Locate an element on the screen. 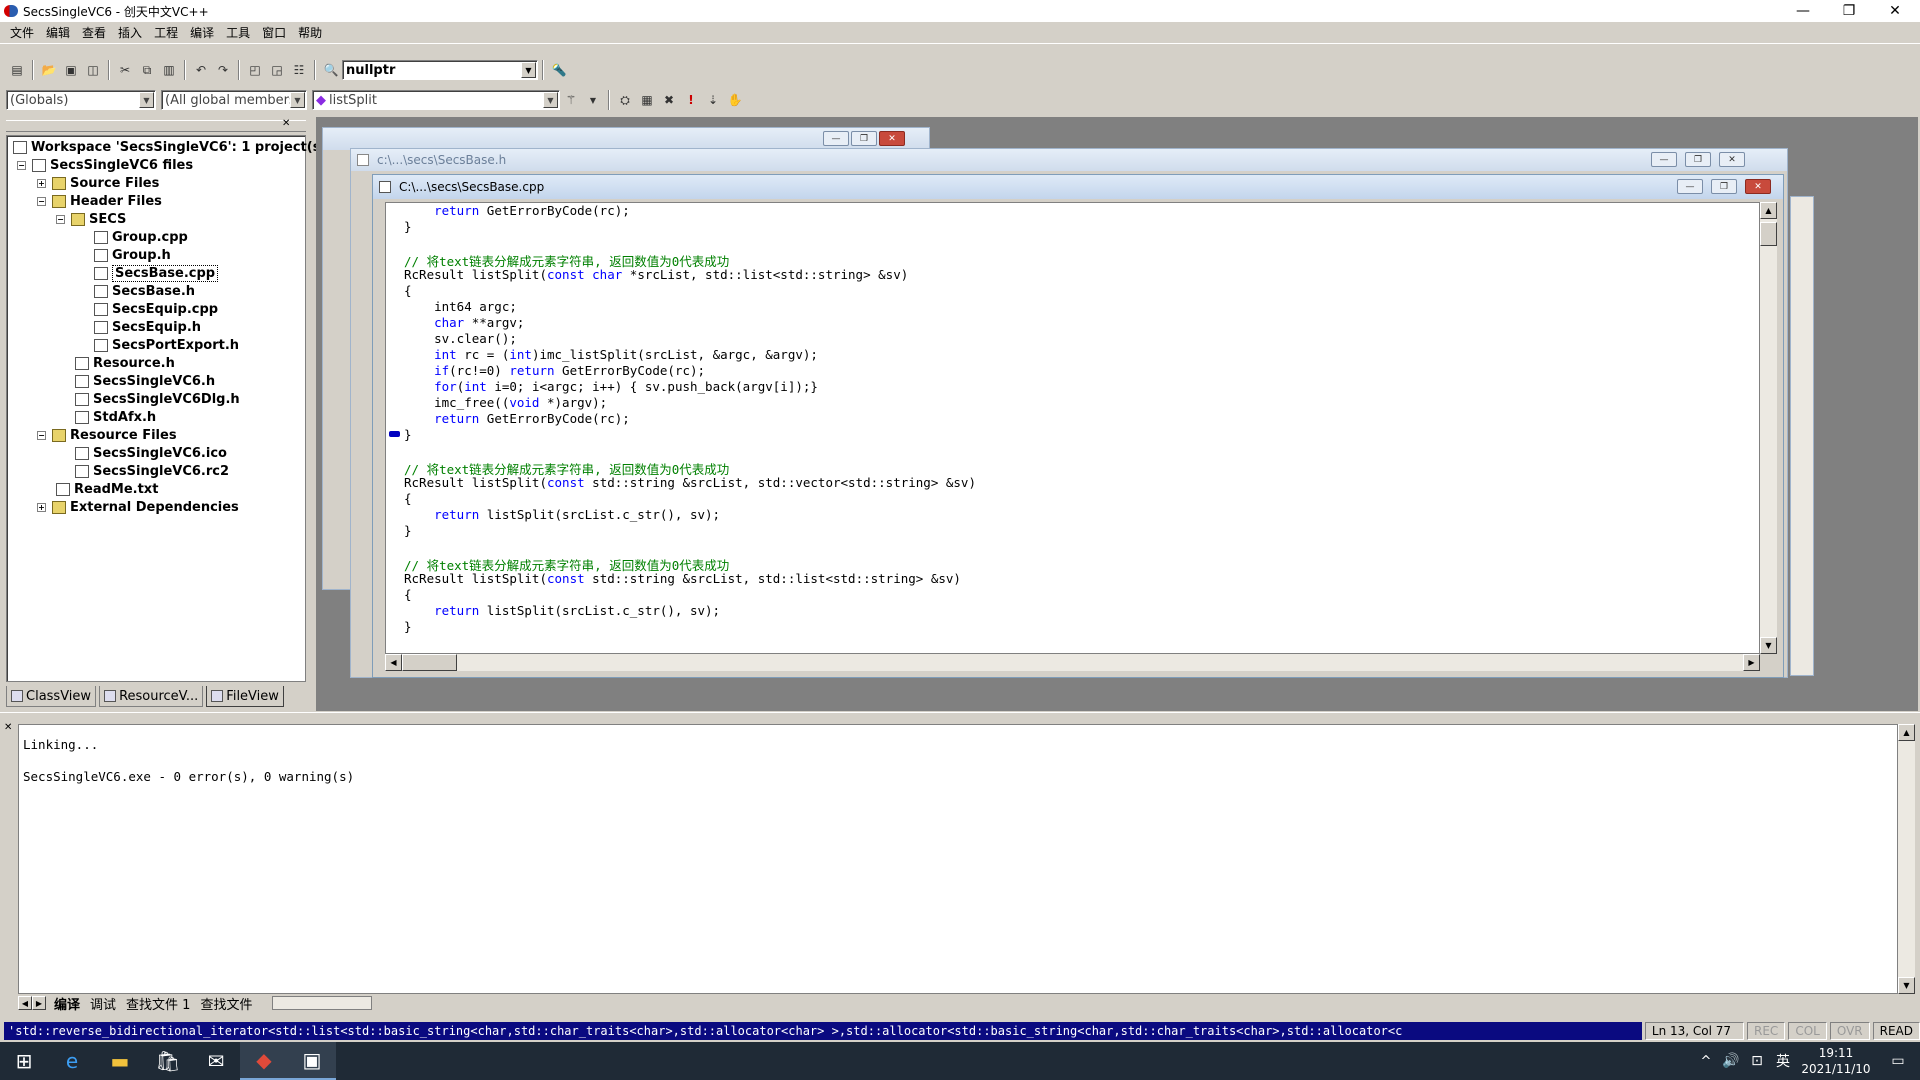 The width and height of the screenshot is (1920, 1080). output-icon: ◲ is located at coordinates (277, 70).